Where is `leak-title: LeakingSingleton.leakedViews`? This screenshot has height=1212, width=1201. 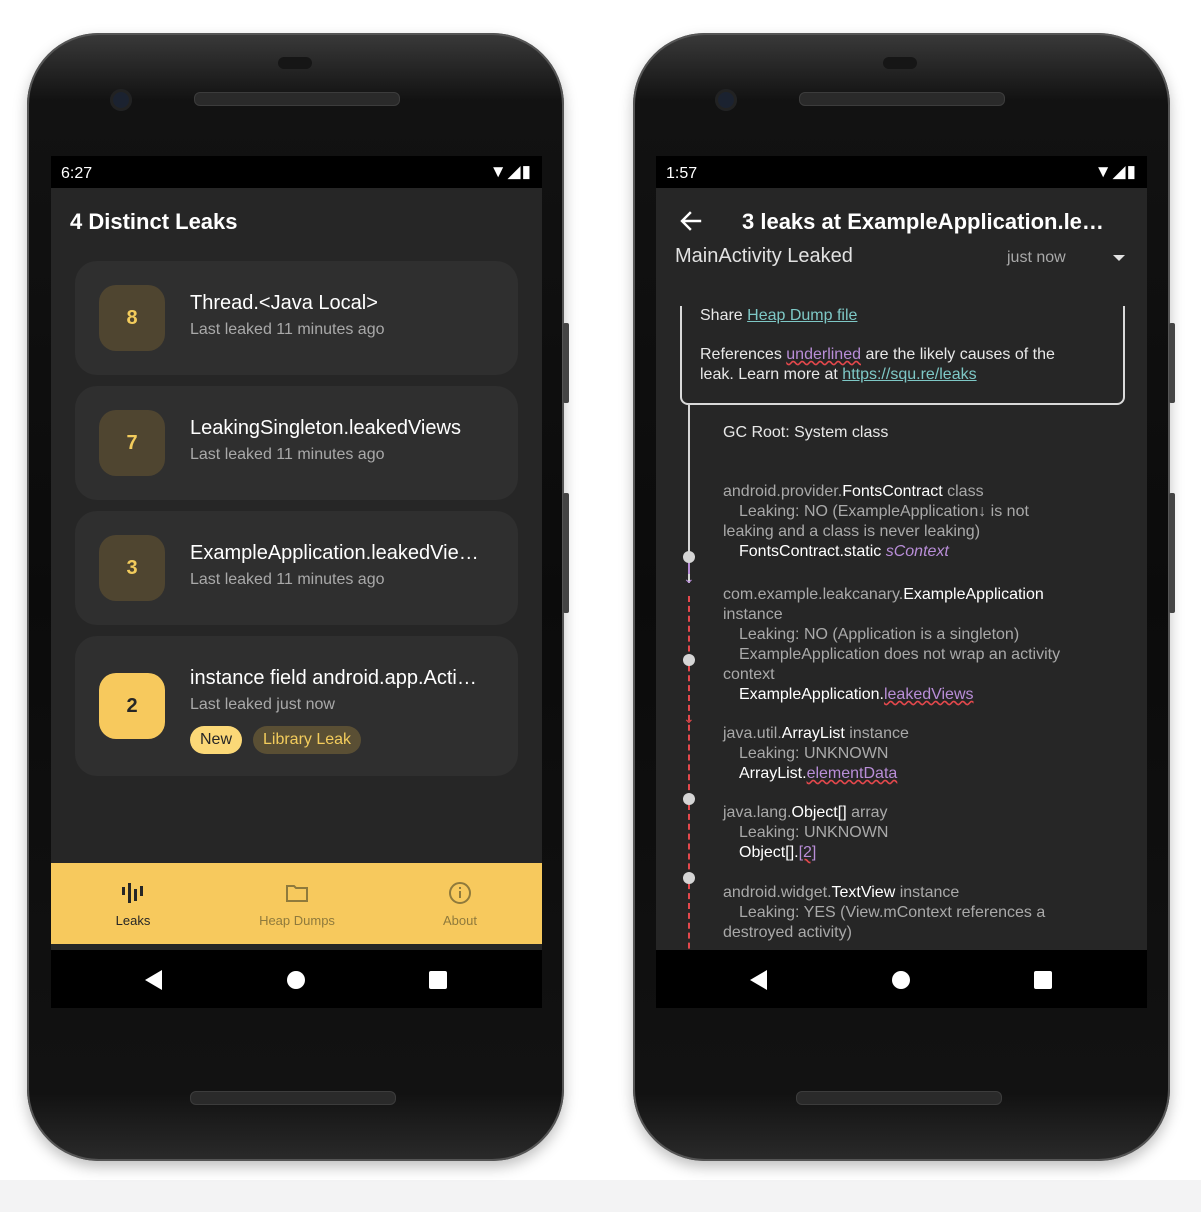 leak-title: LeakingSingleton.leakedViews is located at coordinates (325, 428).